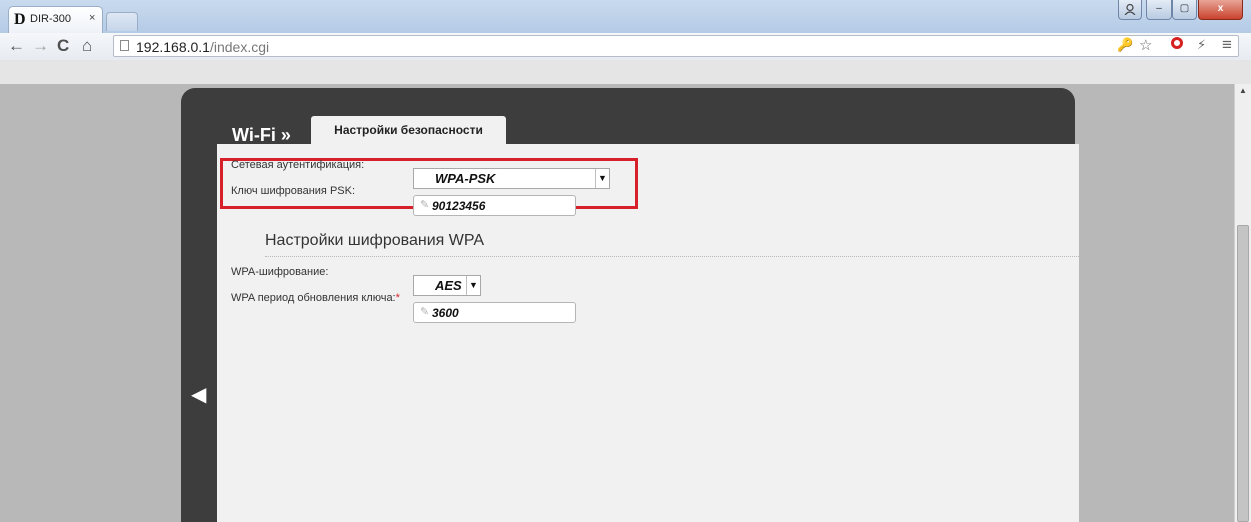 This screenshot has height=522, width=1251. I want to click on address-bar: 192.168.0.1/index.cgi 🔑 ☆, so click(676, 46).